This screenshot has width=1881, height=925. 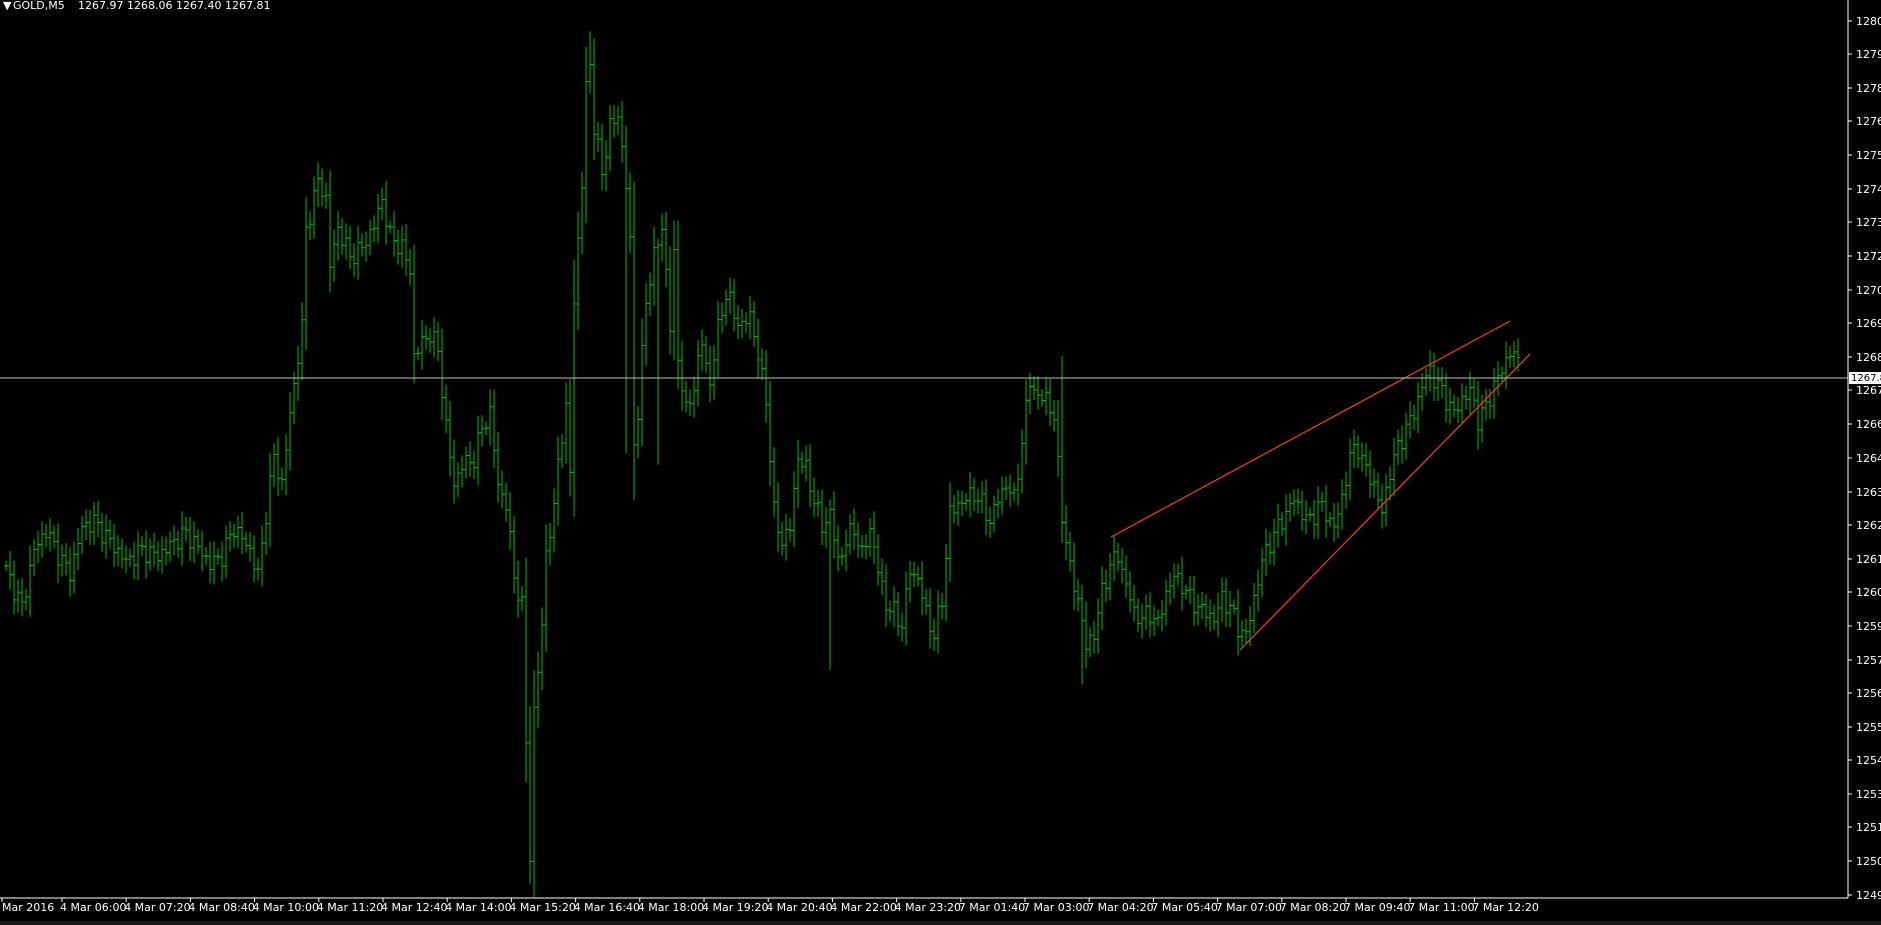 What do you see at coordinates (671, 907) in the screenshot?
I see `x-tick-label: 4 Mar 18:00` at bounding box center [671, 907].